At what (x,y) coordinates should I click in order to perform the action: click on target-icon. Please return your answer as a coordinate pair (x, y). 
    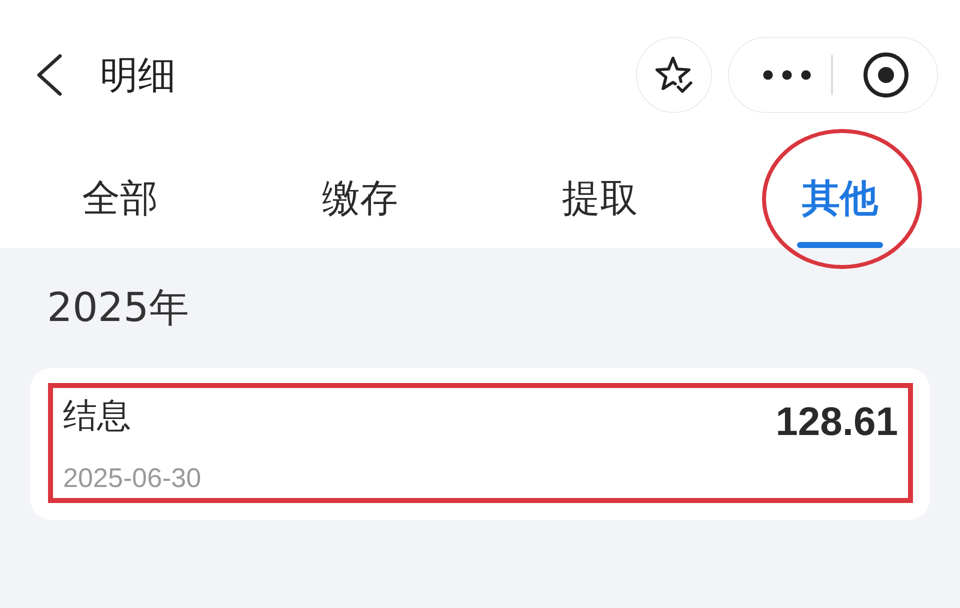
    Looking at the image, I should click on (885, 75).